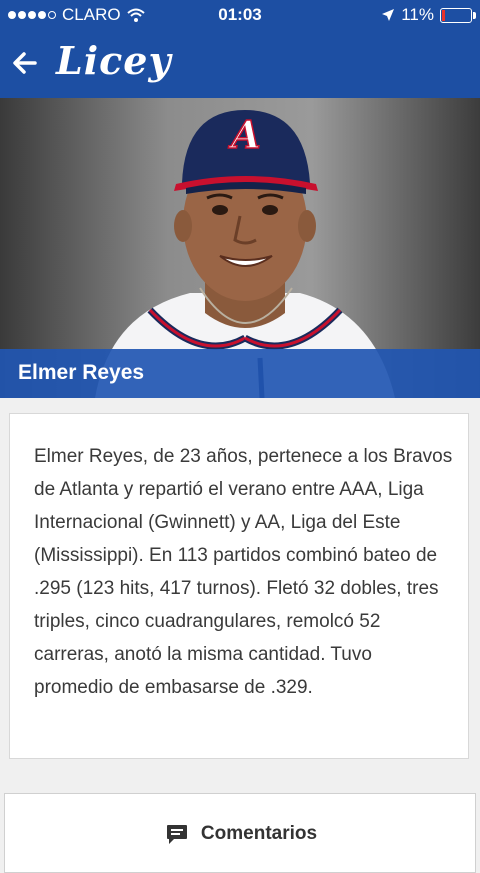 This screenshot has height=873, width=480. What do you see at coordinates (458, 15) in the screenshot?
I see `battery-icon` at bounding box center [458, 15].